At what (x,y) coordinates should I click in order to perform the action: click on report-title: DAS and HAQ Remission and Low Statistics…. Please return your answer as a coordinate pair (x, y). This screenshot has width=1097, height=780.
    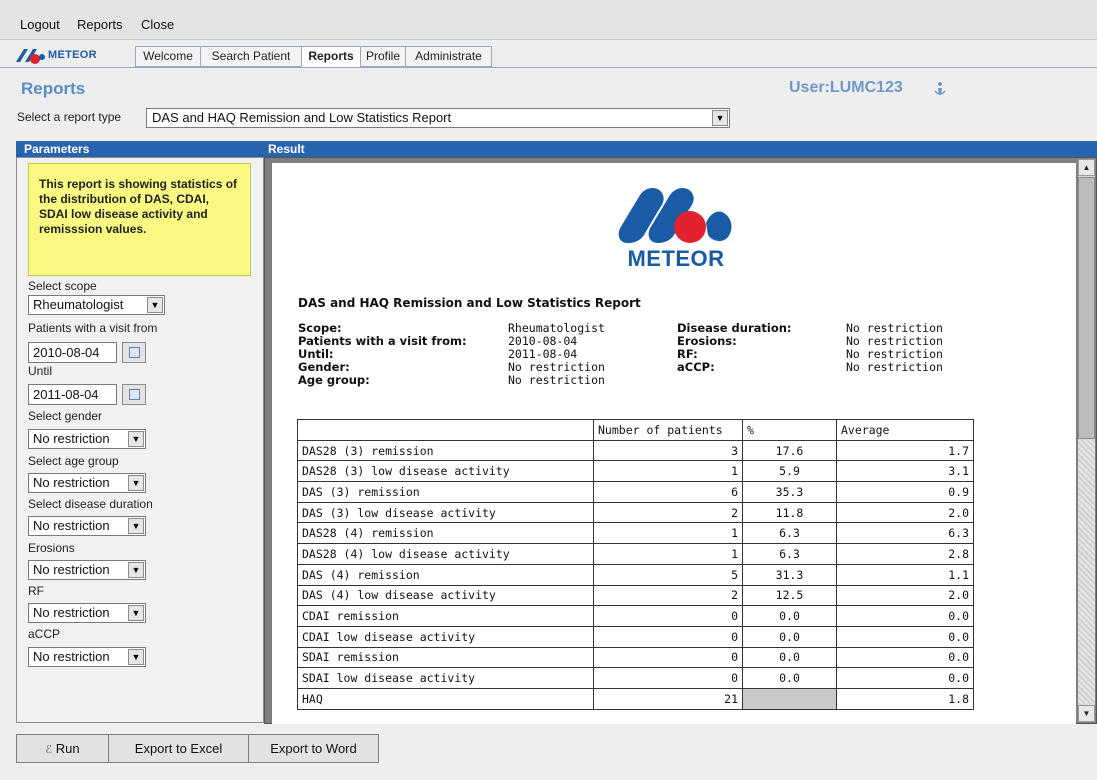
    Looking at the image, I should click on (469, 303).